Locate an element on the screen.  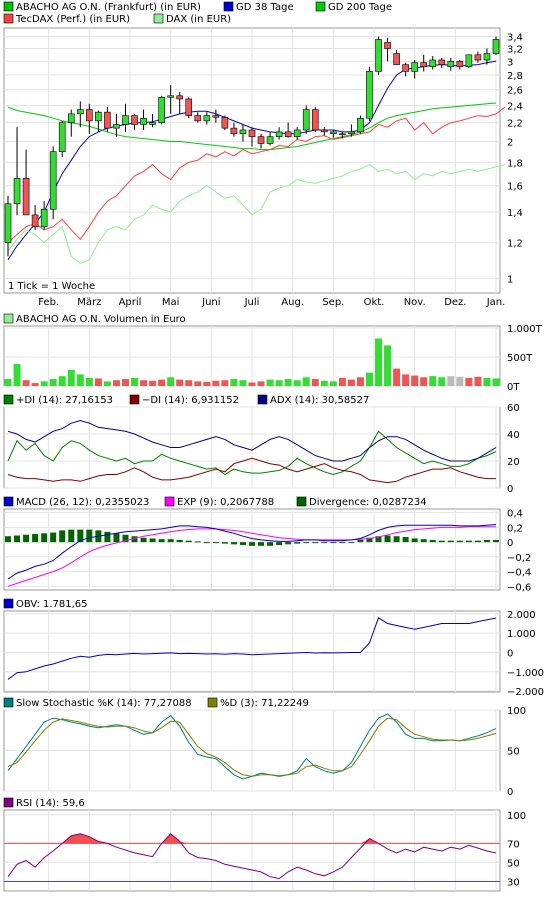
y-tick-label: 3,2 is located at coordinates (515, 50).